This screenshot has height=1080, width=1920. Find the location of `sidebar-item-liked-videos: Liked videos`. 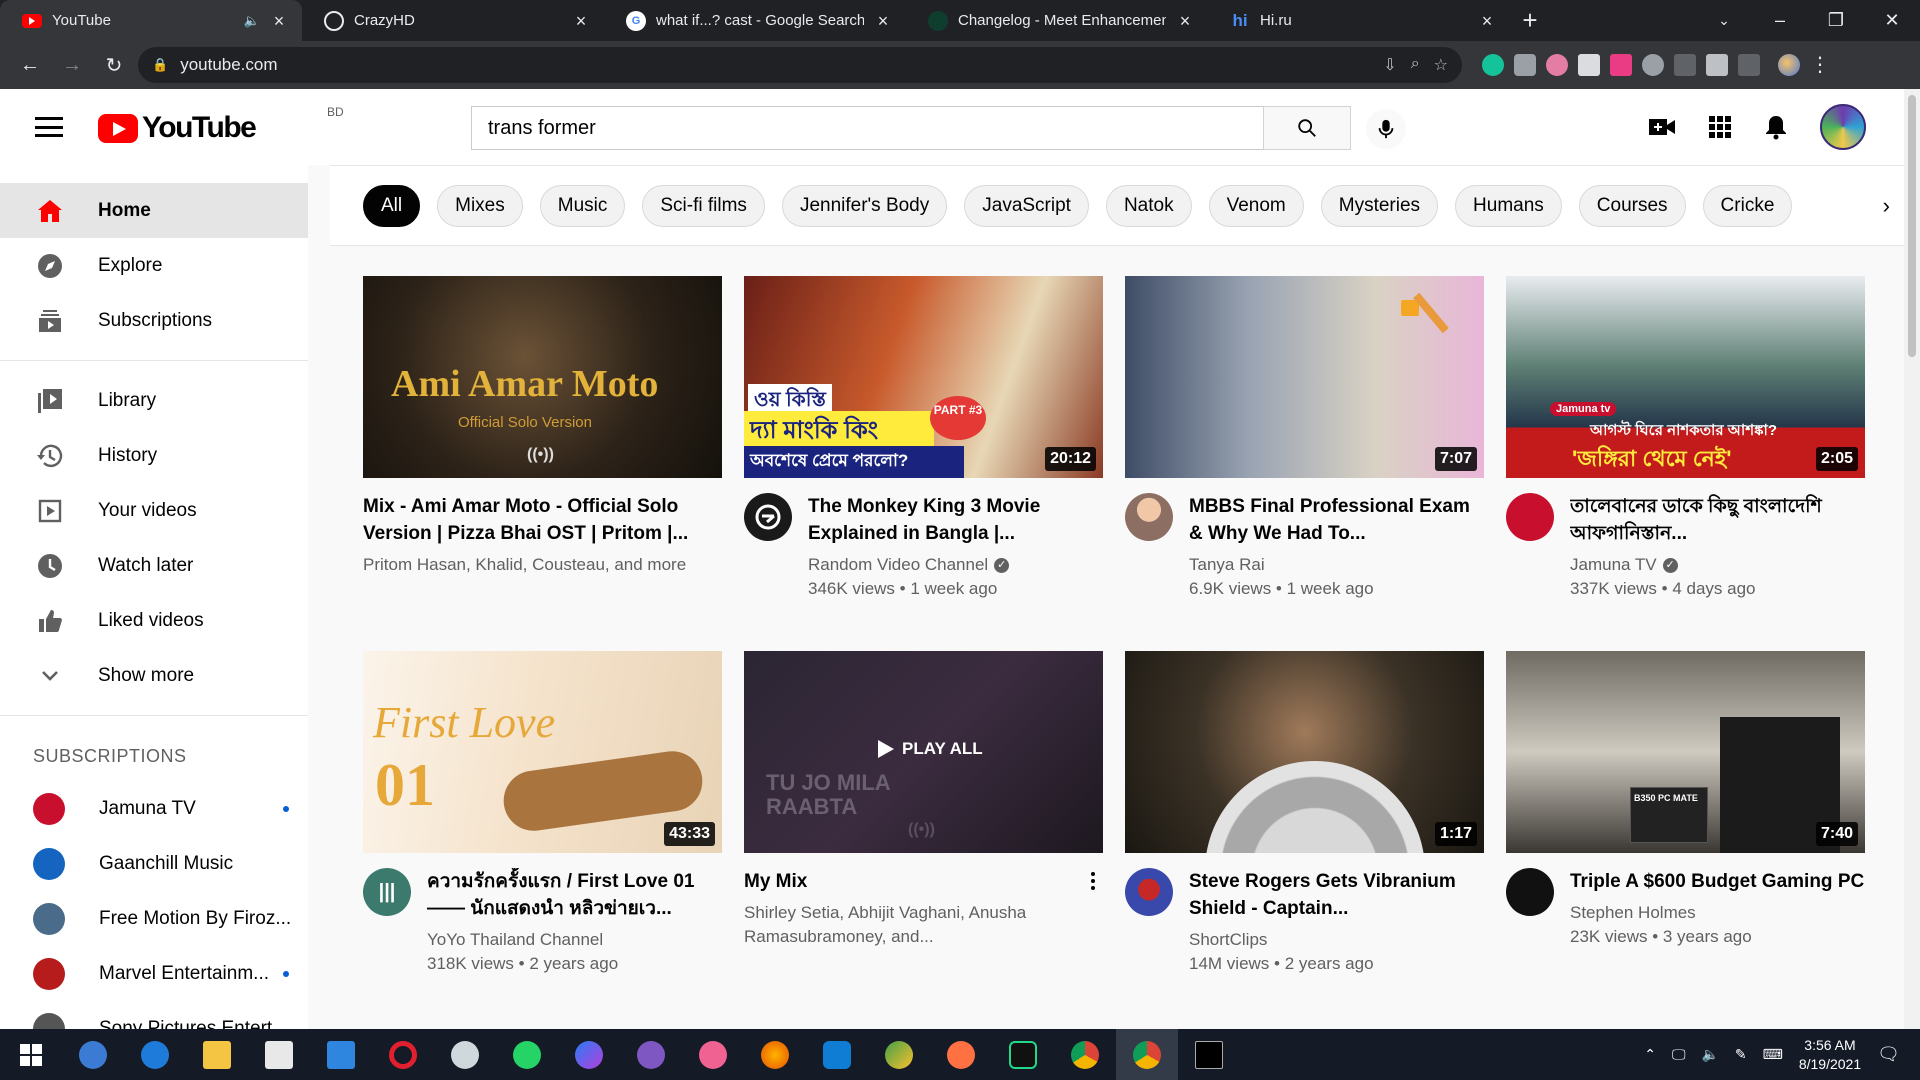

sidebar-item-liked-videos: Liked videos is located at coordinates (154, 620).